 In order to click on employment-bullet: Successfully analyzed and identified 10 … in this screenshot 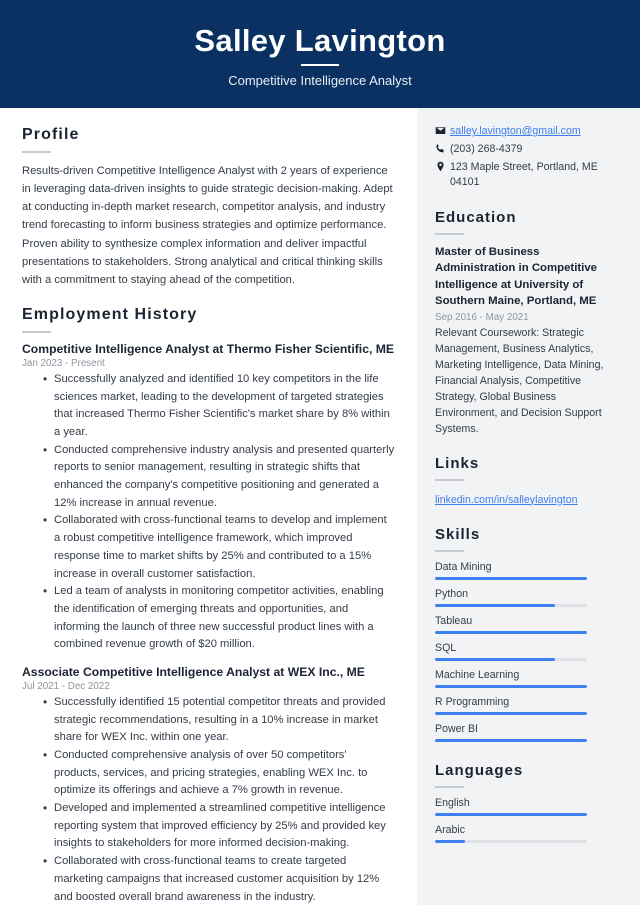, I will do `click(219, 406)`.